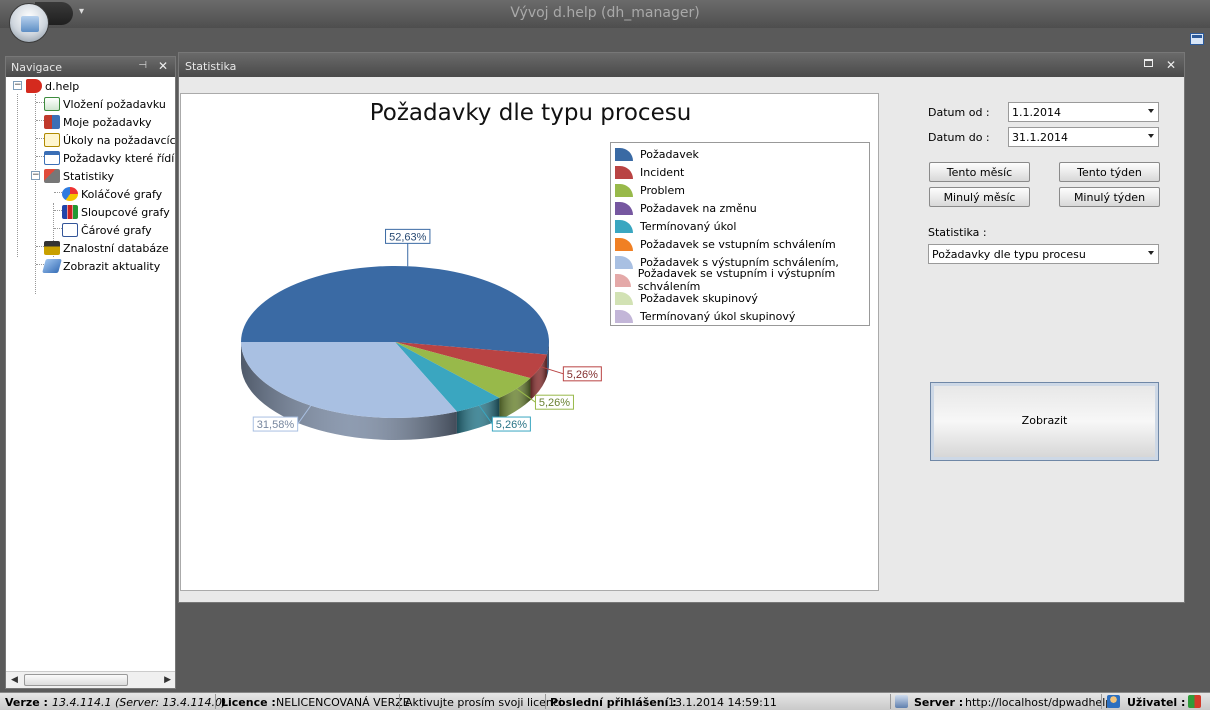 The width and height of the screenshot is (1210, 710). What do you see at coordinates (62, 86) in the screenshot?
I see `tree-item-label: d.help` at bounding box center [62, 86].